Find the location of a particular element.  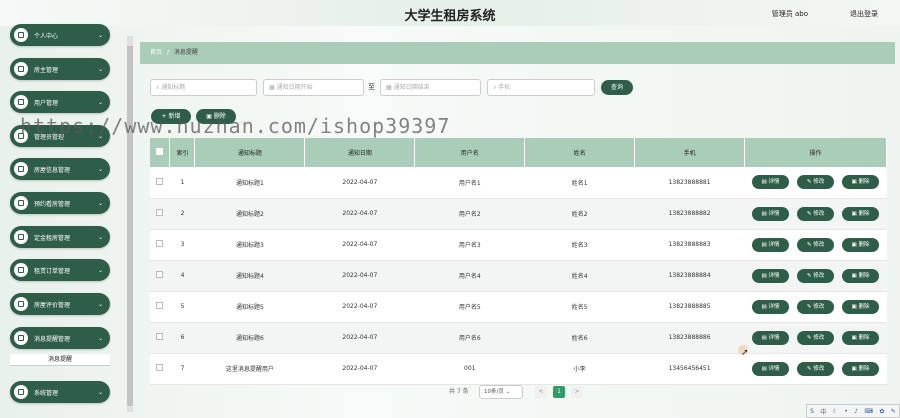

ime-mic-icon: ♪ is located at coordinates (856, 411).